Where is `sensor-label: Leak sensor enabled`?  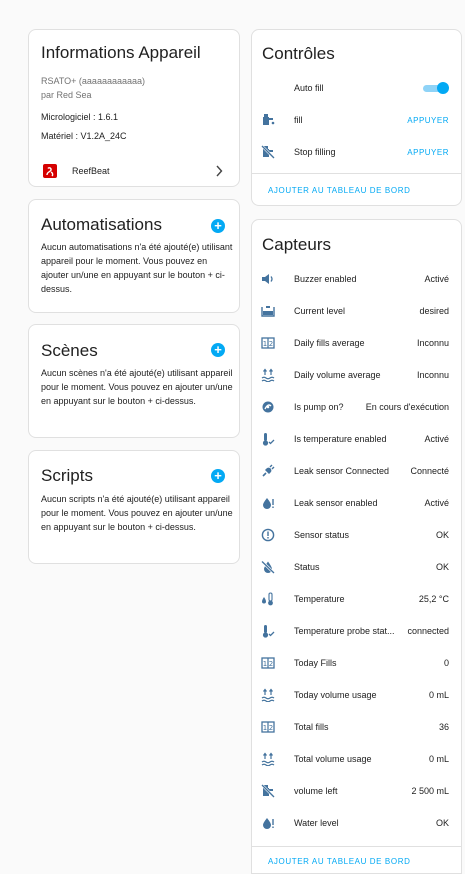 sensor-label: Leak sensor enabled is located at coordinates (336, 503).